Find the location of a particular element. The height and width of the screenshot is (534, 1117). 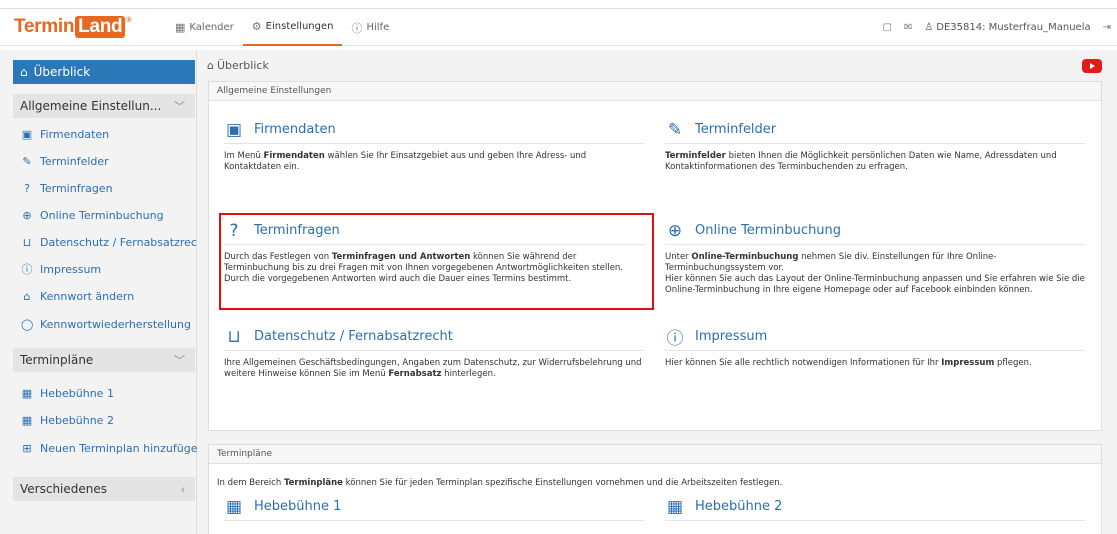

mail-icon: ✉ is located at coordinates (908, 27).